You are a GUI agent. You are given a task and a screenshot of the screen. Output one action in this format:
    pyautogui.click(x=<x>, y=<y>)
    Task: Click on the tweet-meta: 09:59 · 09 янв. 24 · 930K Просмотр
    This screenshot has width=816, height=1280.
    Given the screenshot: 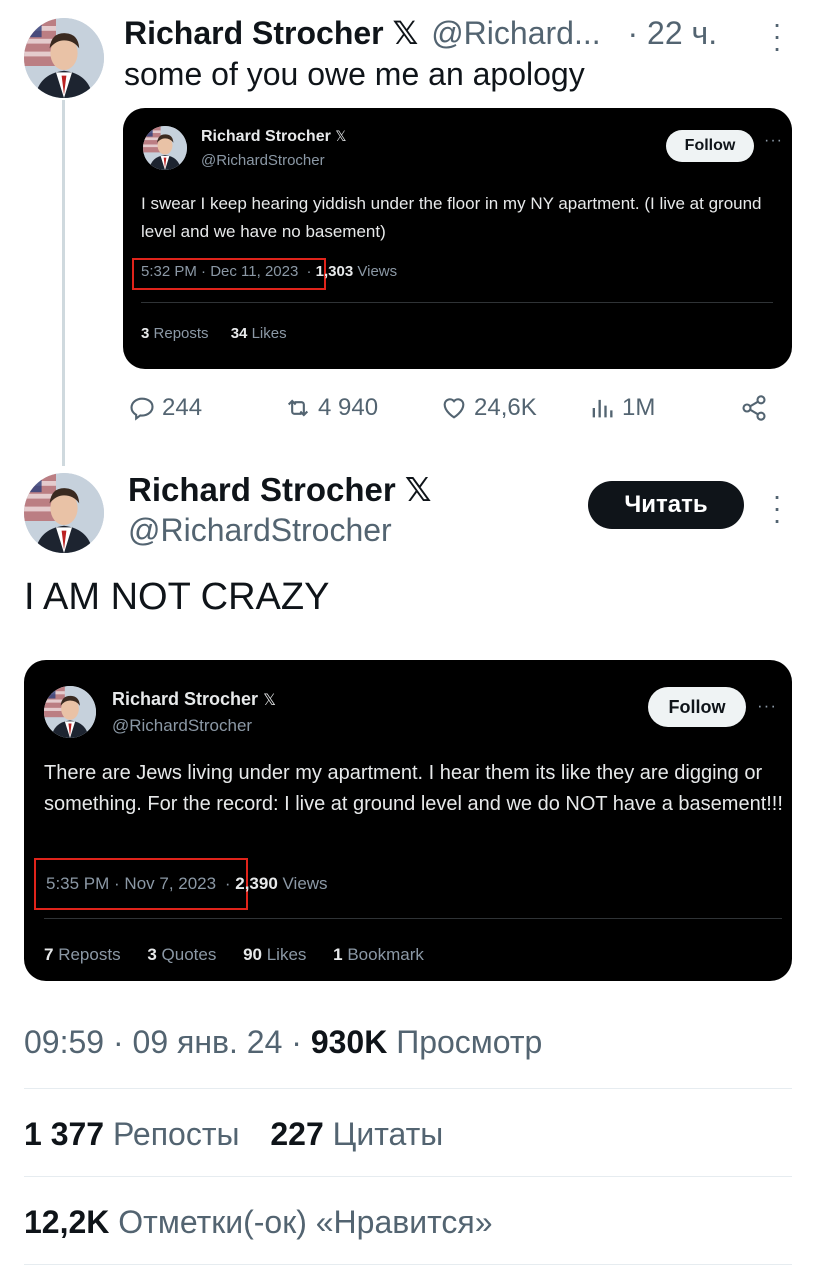 What is the action you would take?
    pyautogui.click(x=283, y=1042)
    